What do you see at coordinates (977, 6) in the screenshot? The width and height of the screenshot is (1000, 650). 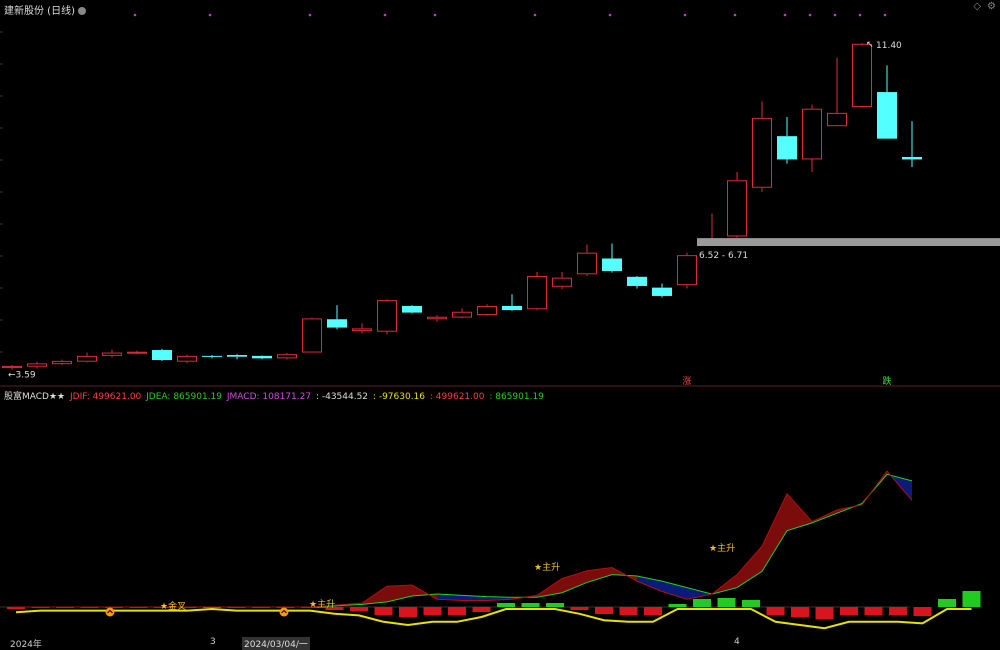 I see `diamond-icon: ◇` at bounding box center [977, 6].